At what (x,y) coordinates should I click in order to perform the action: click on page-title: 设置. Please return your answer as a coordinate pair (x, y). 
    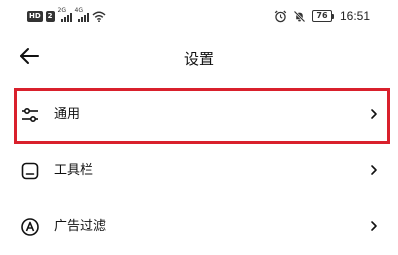
    Looking at the image, I should click on (198, 59).